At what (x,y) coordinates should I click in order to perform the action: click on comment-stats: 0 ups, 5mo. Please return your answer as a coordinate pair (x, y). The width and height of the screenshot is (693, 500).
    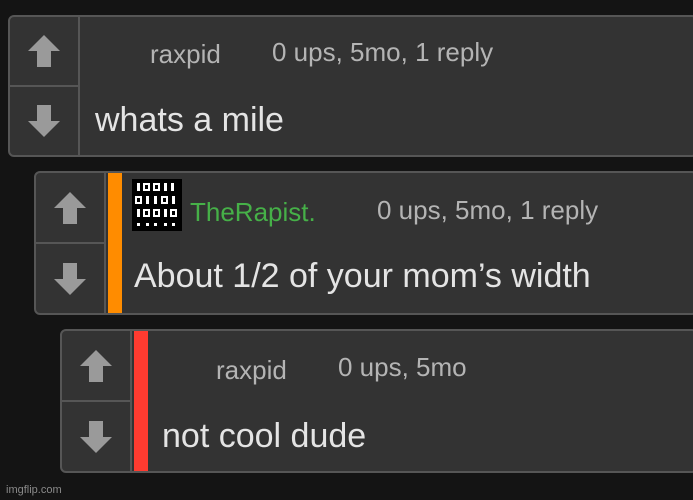
    Looking at the image, I should click on (402, 367).